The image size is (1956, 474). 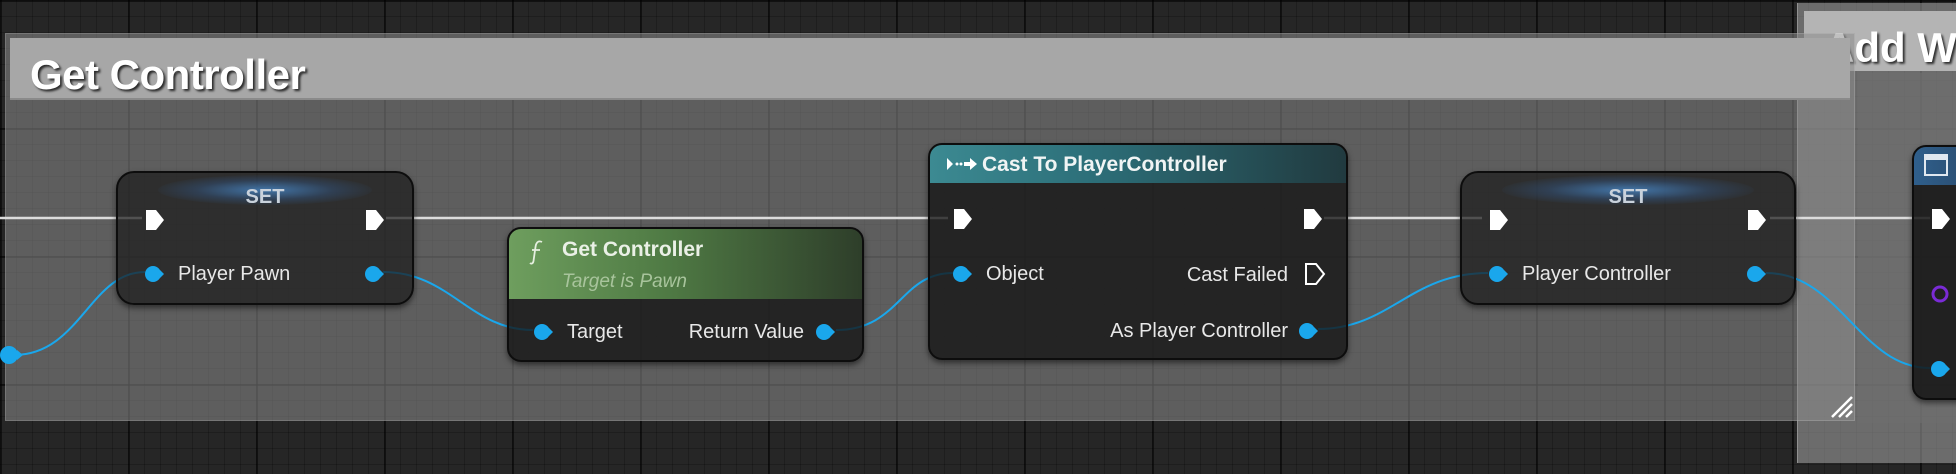 What do you see at coordinates (825, 332) in the screenshot?
I see `return-value-pin-icon` at bounding box center [825, 332].